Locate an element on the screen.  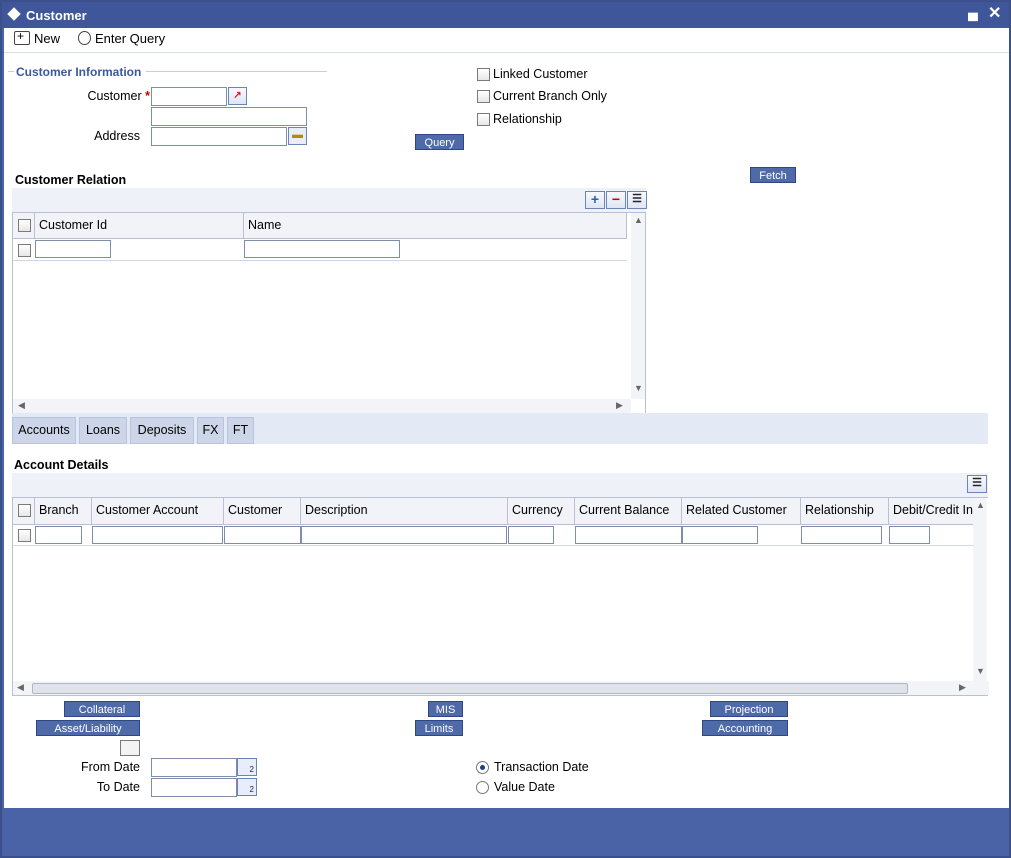
description-input is located at coordinates (404, 535).